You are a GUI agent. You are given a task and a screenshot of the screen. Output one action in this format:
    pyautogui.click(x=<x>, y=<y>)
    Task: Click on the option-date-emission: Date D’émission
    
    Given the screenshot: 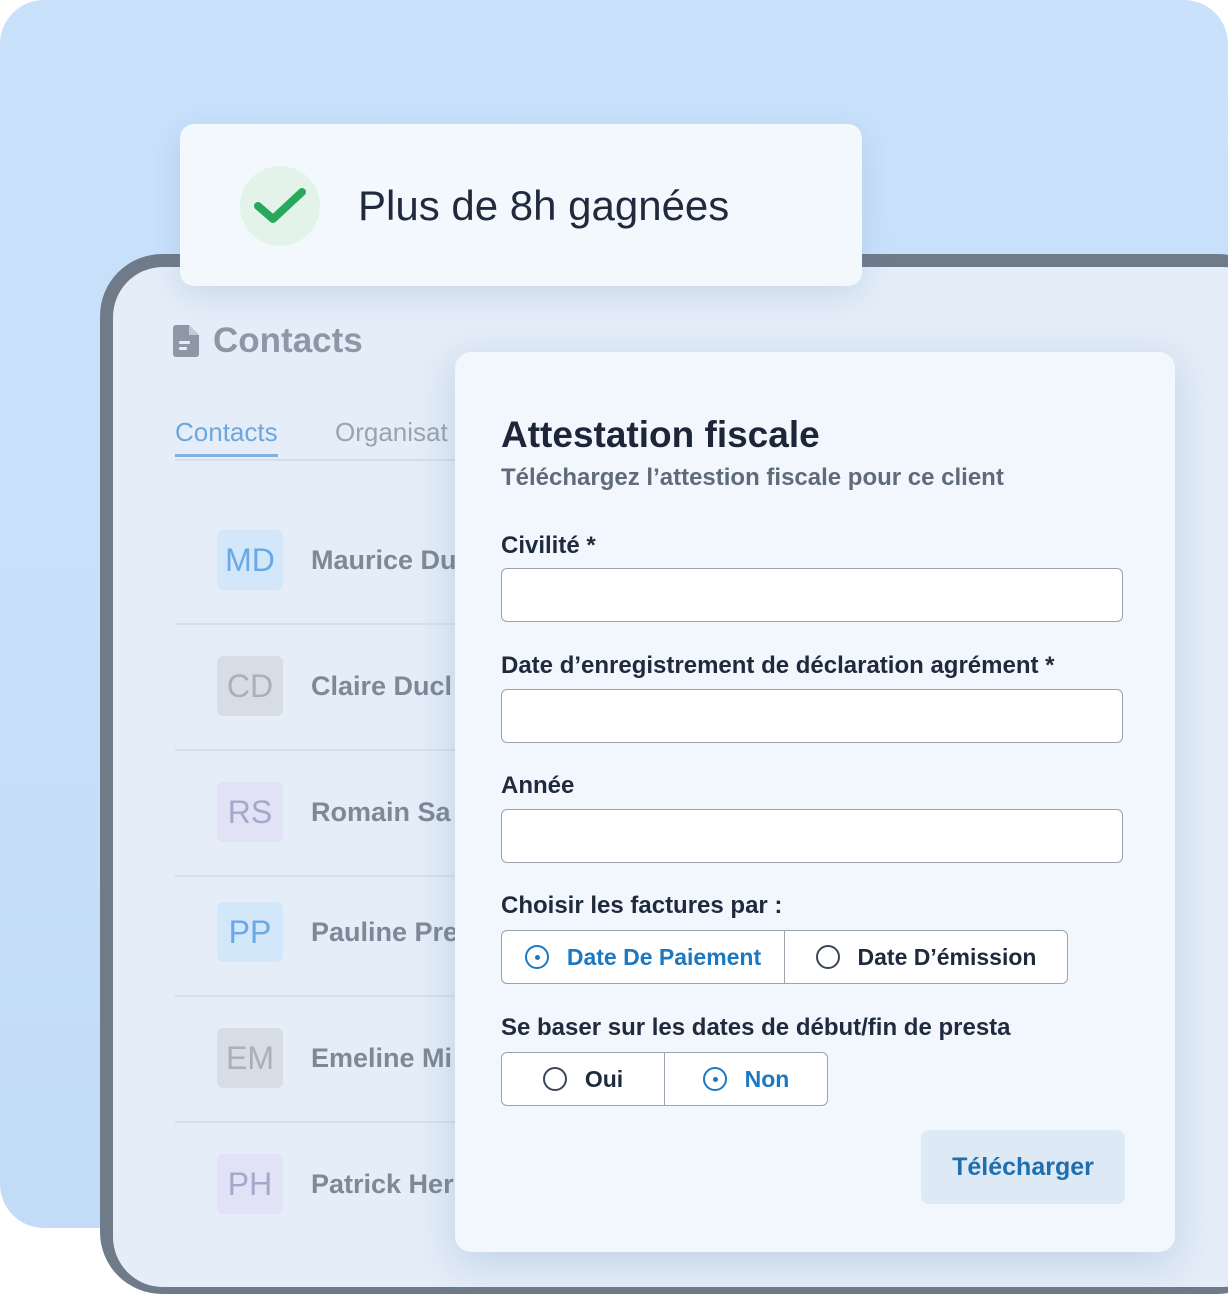 What is the action you would take?
    pyautogui.click(x=925, y=957)
    